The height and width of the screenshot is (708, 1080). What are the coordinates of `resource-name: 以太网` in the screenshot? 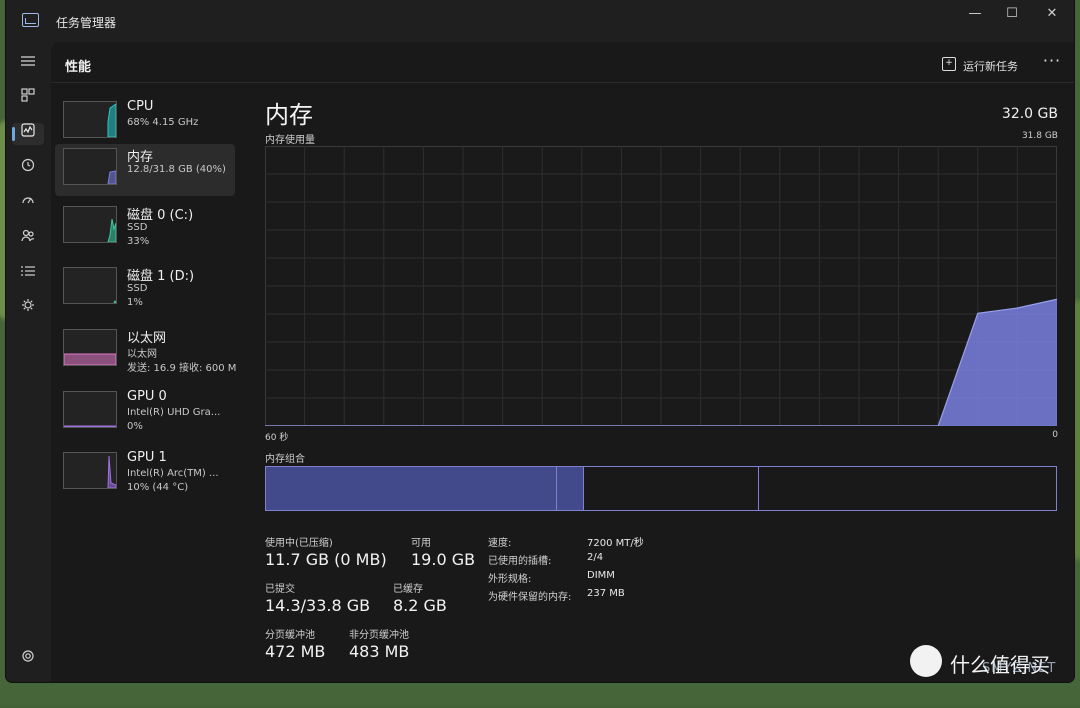 It's located at (147, 338).